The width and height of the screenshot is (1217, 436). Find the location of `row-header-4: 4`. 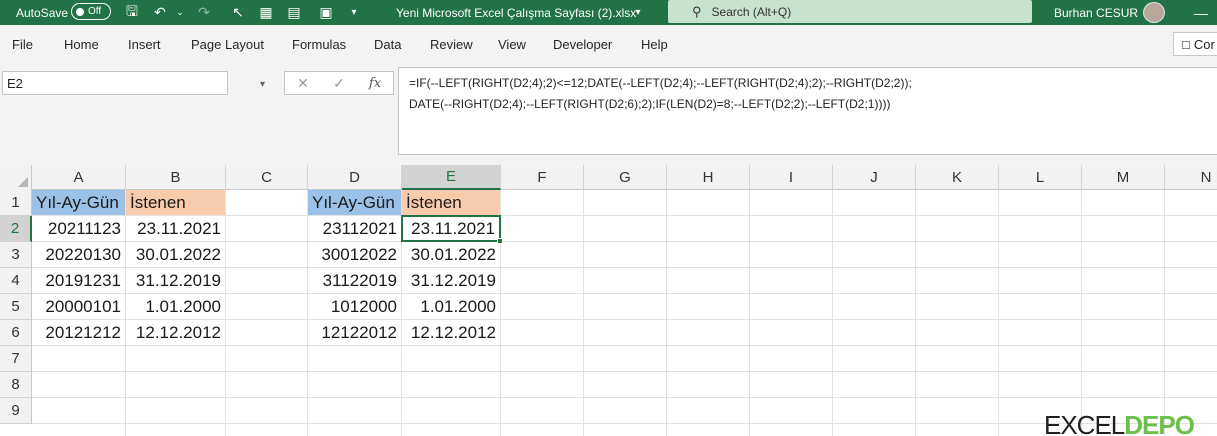

row-header-4: 4 is located at coordinates (16, 281).